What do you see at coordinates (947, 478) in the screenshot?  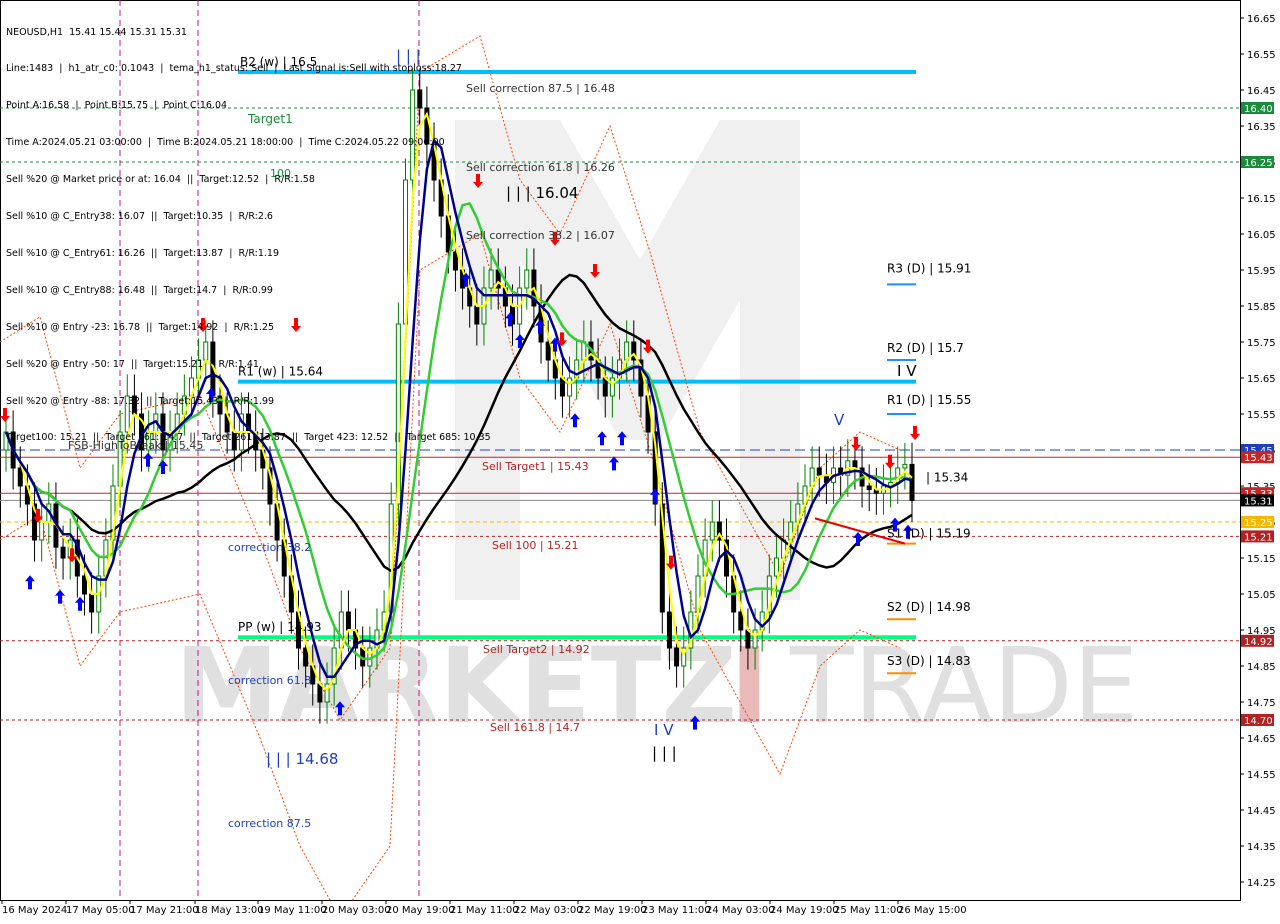 I see `level-label: | 15.34` at bounding box center [947, 478].